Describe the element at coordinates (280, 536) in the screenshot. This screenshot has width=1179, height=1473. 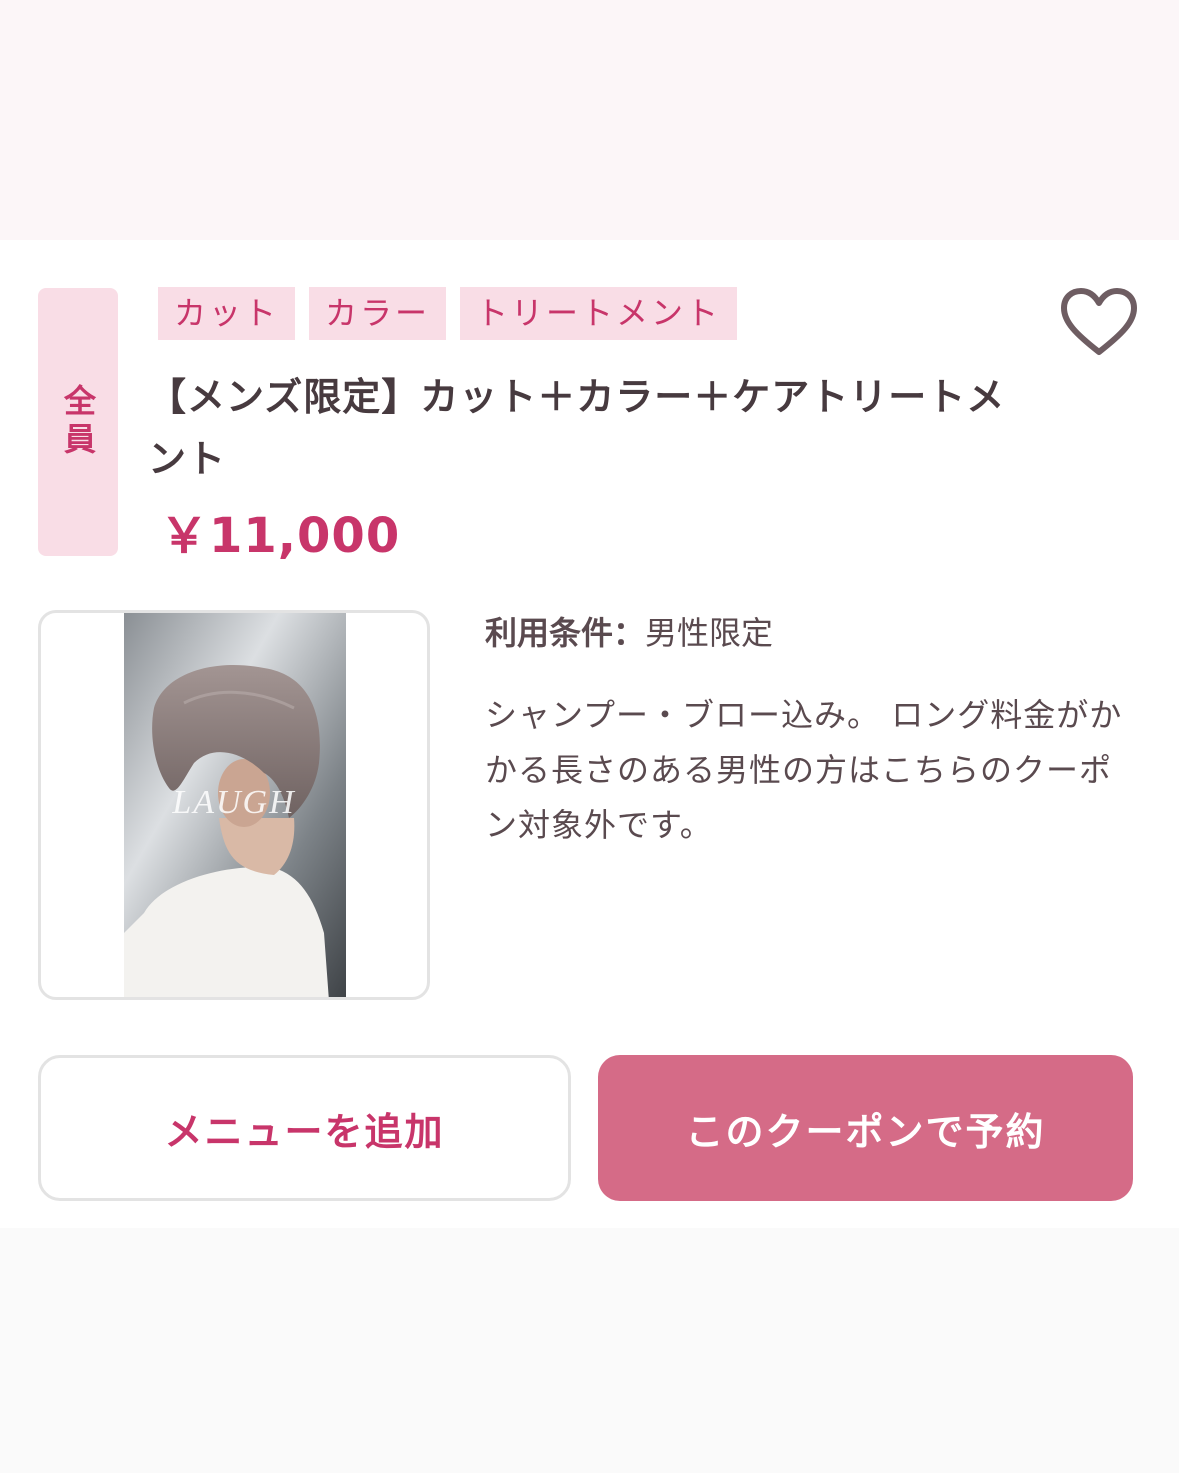
I see `coupon-price: ￥11,000` at that location.